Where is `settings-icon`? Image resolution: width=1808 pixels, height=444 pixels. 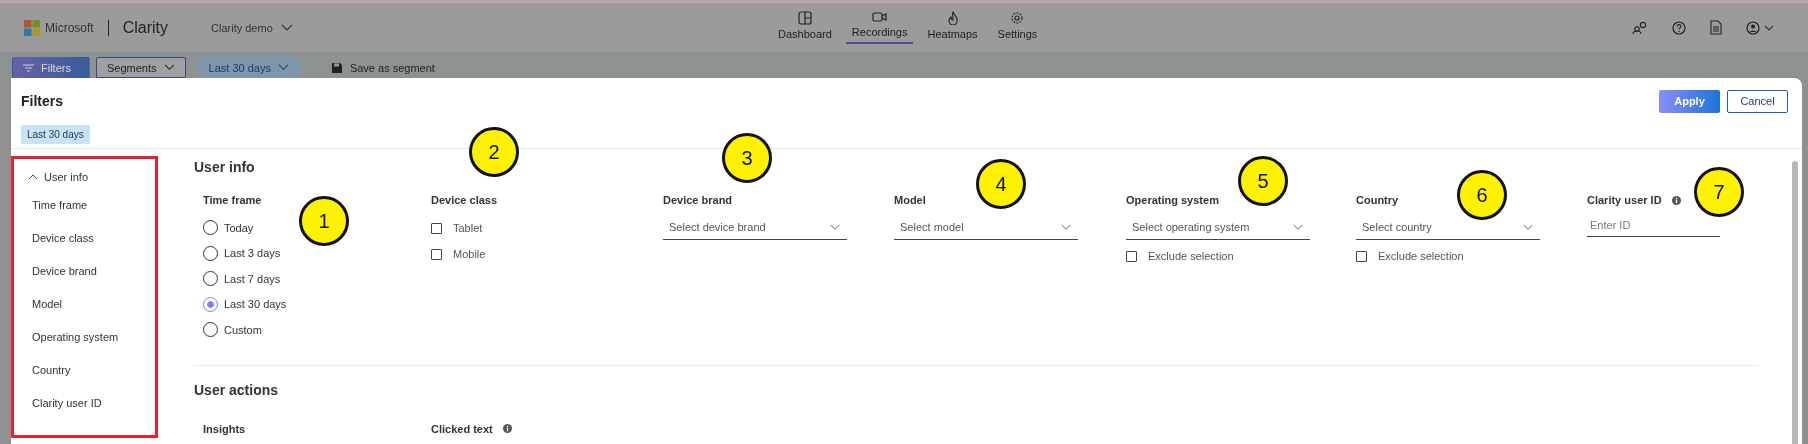 settings-icon is located at coordinates (1017, 18).